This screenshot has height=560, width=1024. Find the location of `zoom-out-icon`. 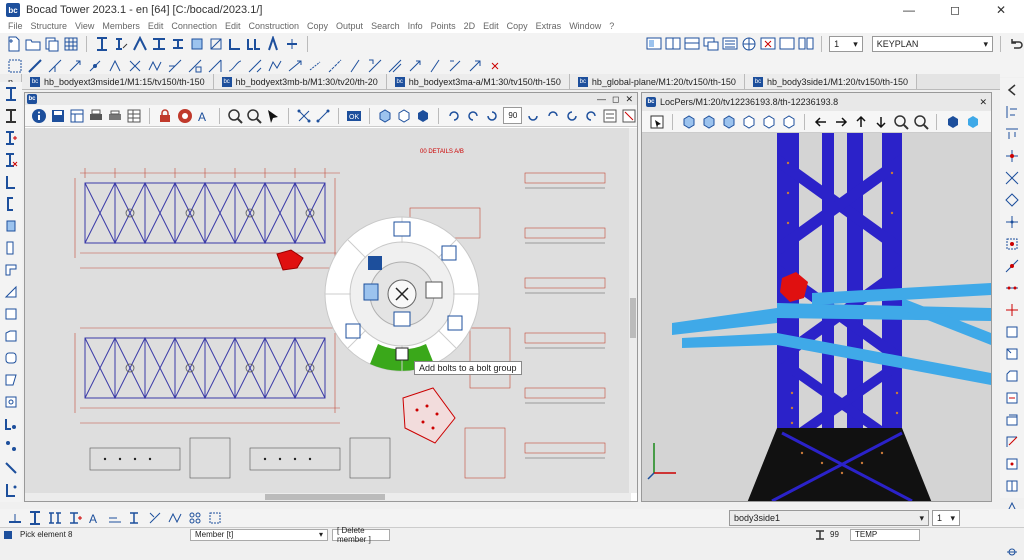

zoom-out-icon is located at coordinates (920, 121).